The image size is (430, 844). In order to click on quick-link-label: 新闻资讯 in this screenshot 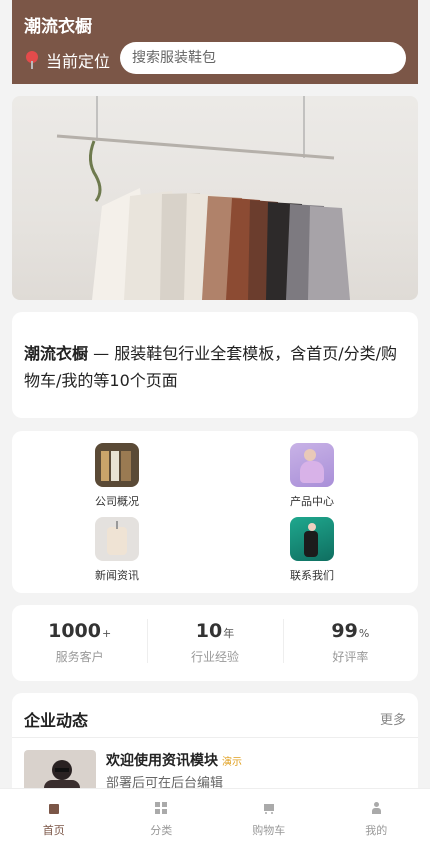, I will do `click(117, 575)`.